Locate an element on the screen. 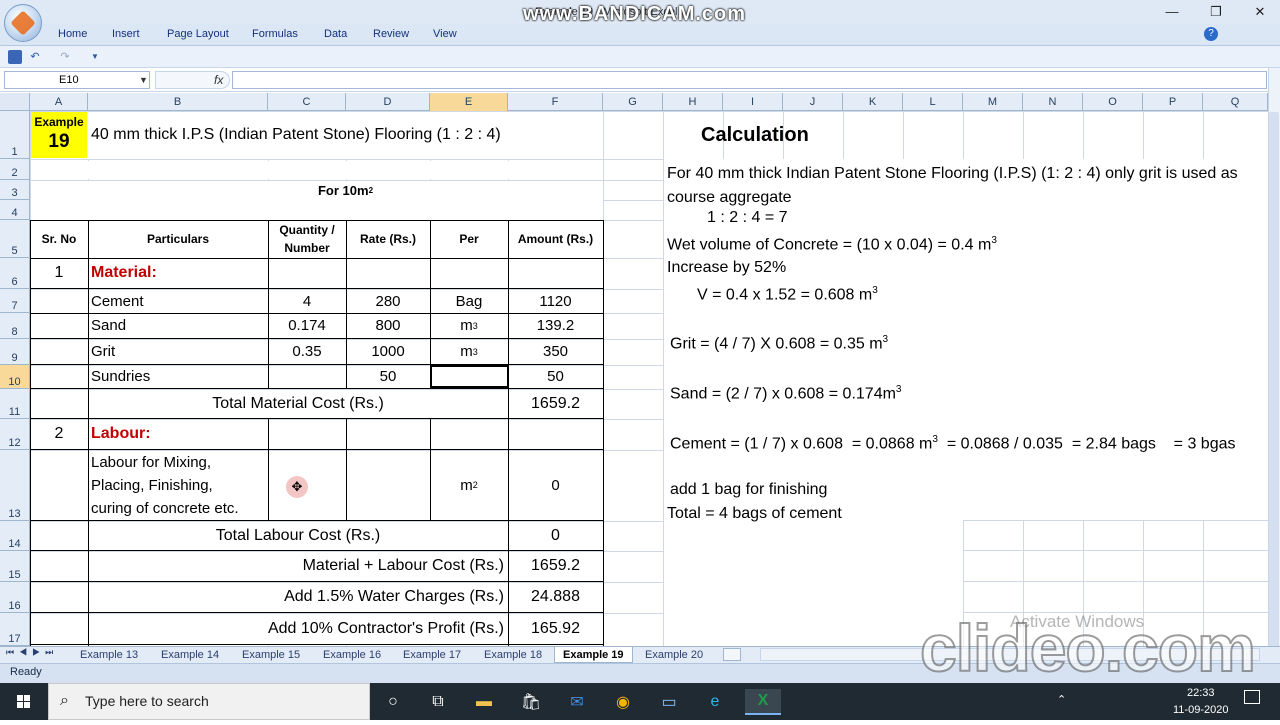  tab-formulas: Formulas is located at coordinates (275, 34).